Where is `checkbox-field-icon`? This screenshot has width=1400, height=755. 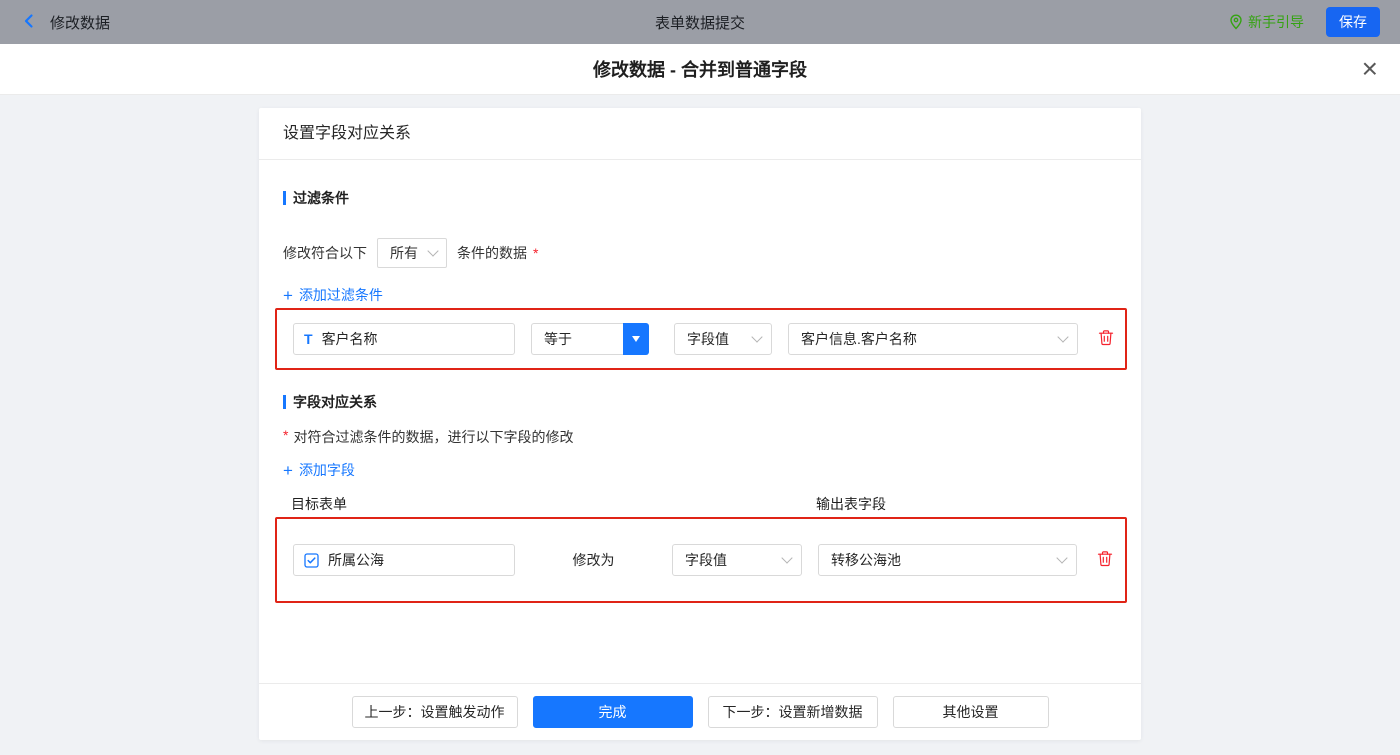 checkbox-field-icon is located at coordinates (311, 560).